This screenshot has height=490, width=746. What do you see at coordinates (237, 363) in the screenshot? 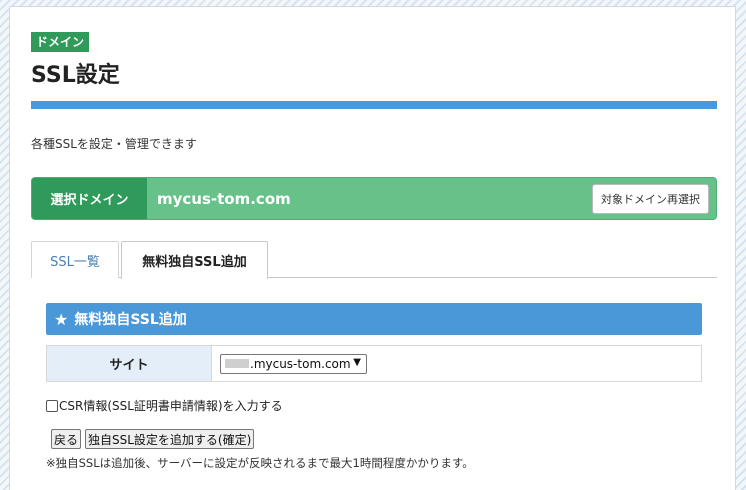
I see `redacted-subdomain` at bounding box center [237, 363].